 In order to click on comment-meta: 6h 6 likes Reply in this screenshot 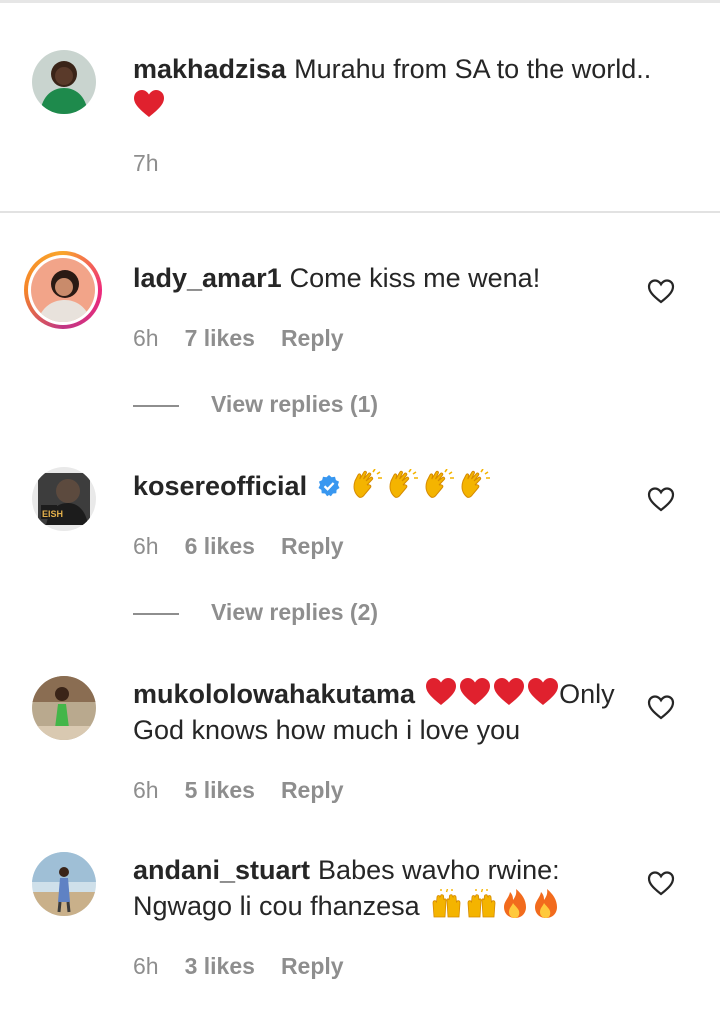, I will do `click(251, 546)`.